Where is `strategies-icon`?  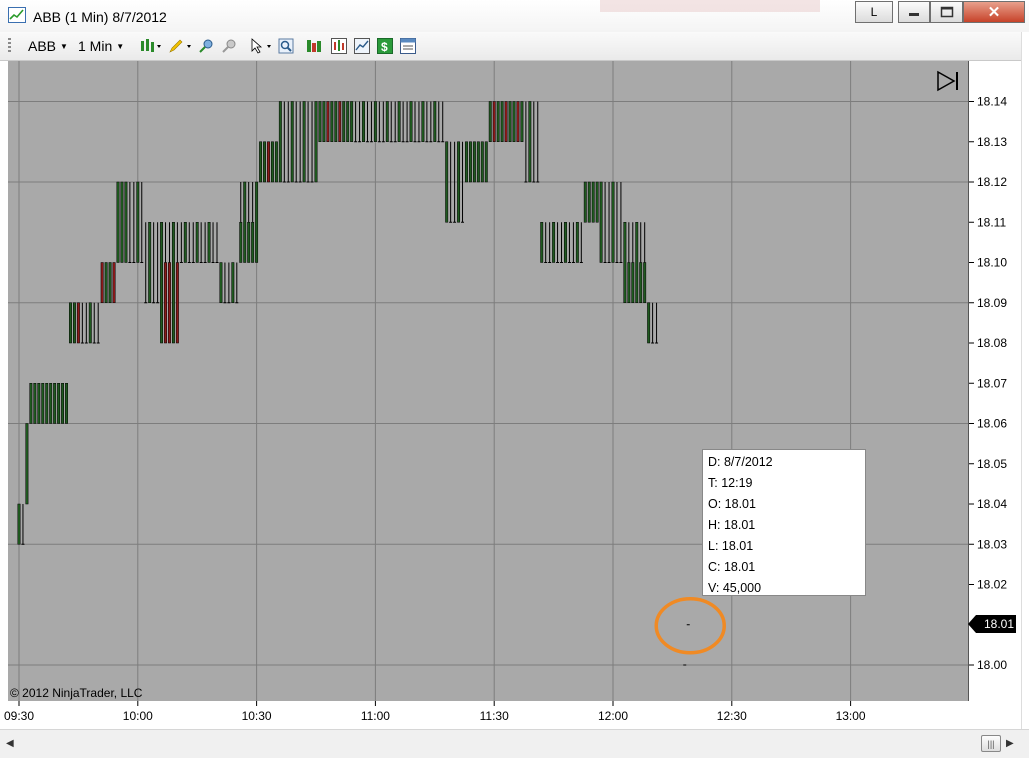 strategies-icon is located at coordinates (314, 46).